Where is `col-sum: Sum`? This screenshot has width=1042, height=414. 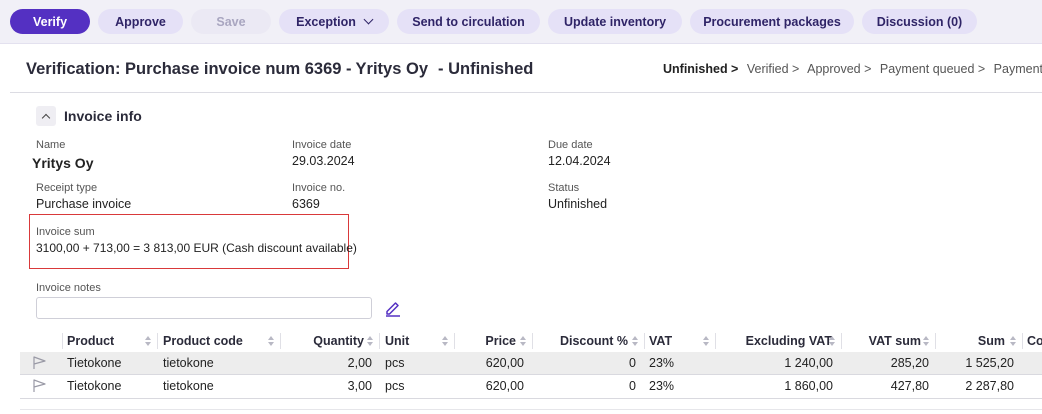 col-sum: Sum is located at coordinates (973, 341).